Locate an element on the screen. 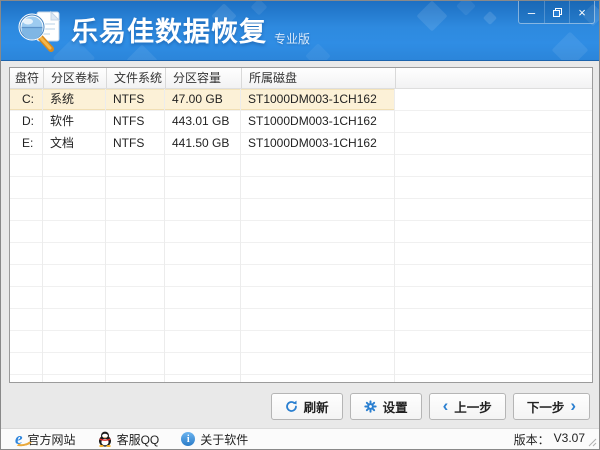 The image size is (600, 450). app-title: 乐易佳数据恢复 is located at coordinates (169, 31).